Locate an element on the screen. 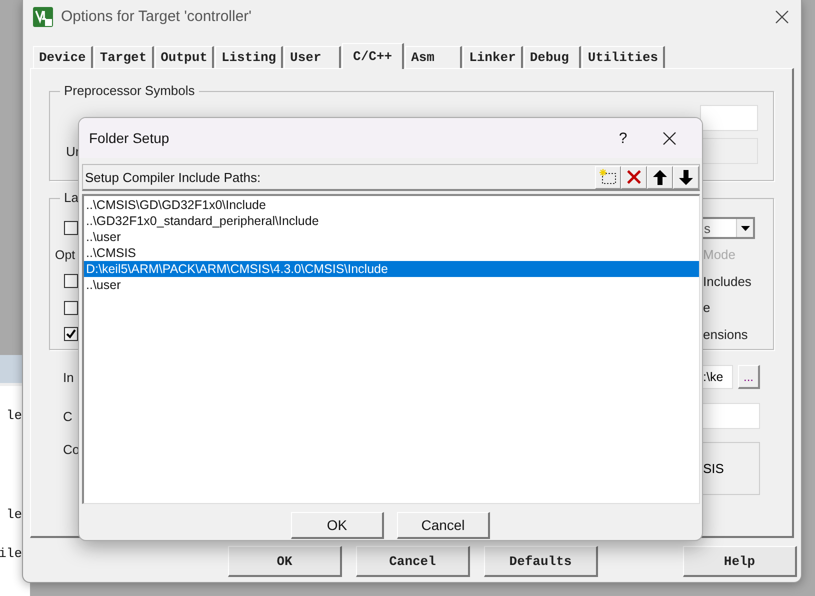 Image resolution: width=815 pixels, height=596 pixels. move-down-button is located at coordinates (686, 177).